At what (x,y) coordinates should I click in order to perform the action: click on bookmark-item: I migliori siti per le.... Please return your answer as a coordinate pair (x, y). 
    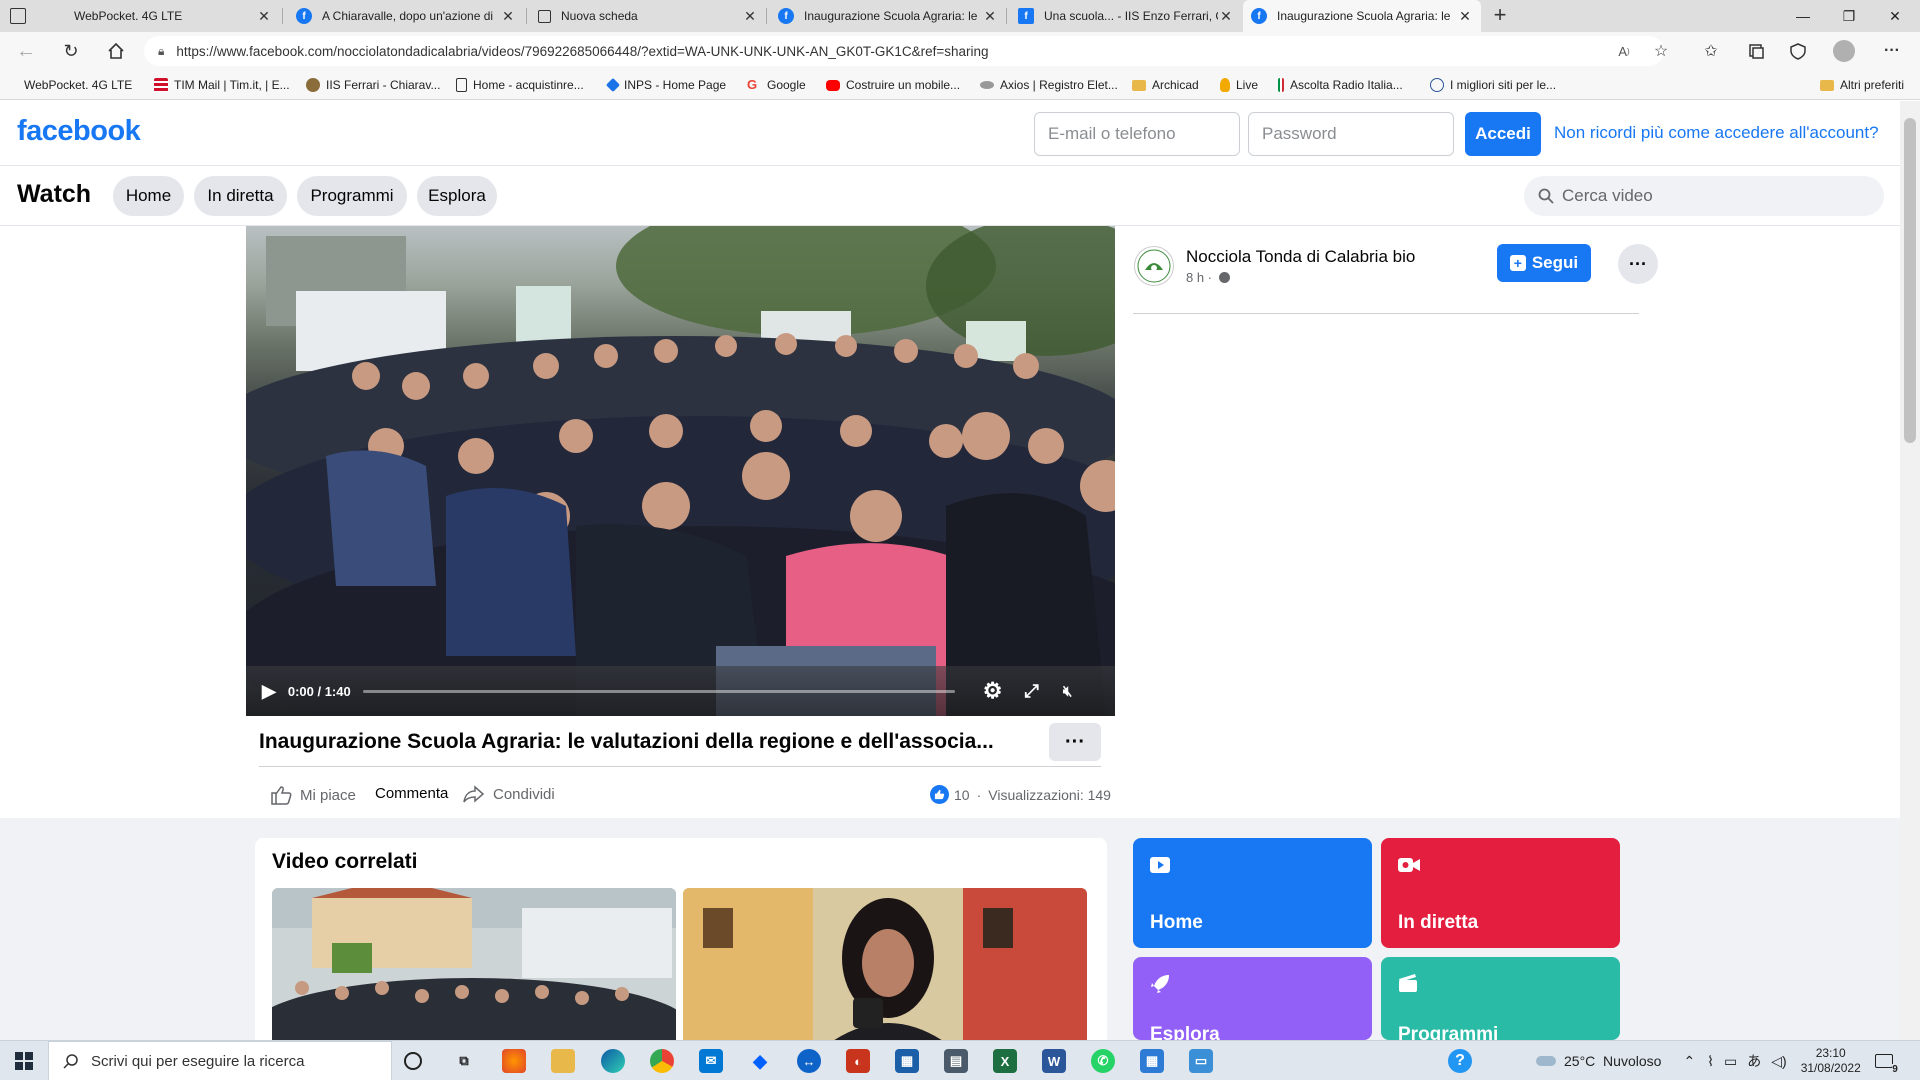
    Looking at the image, I should click on (1493, 85).